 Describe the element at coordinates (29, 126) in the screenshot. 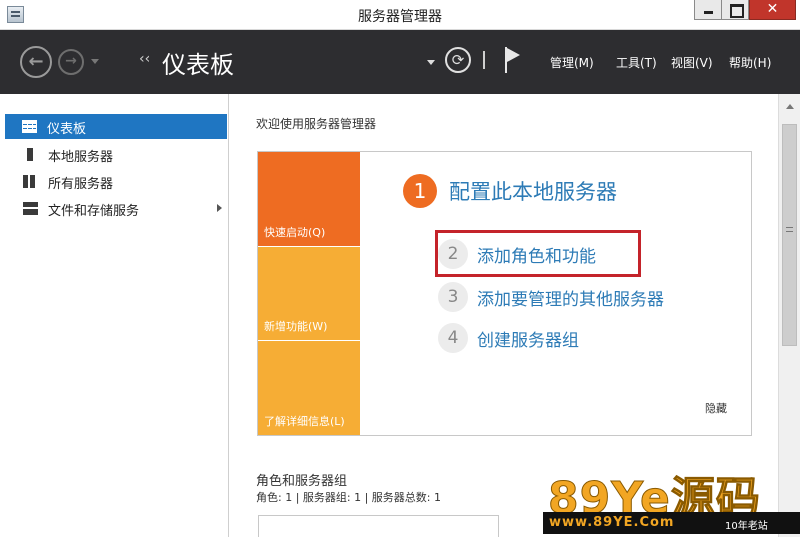

I see `dashboard-icon` at that location.